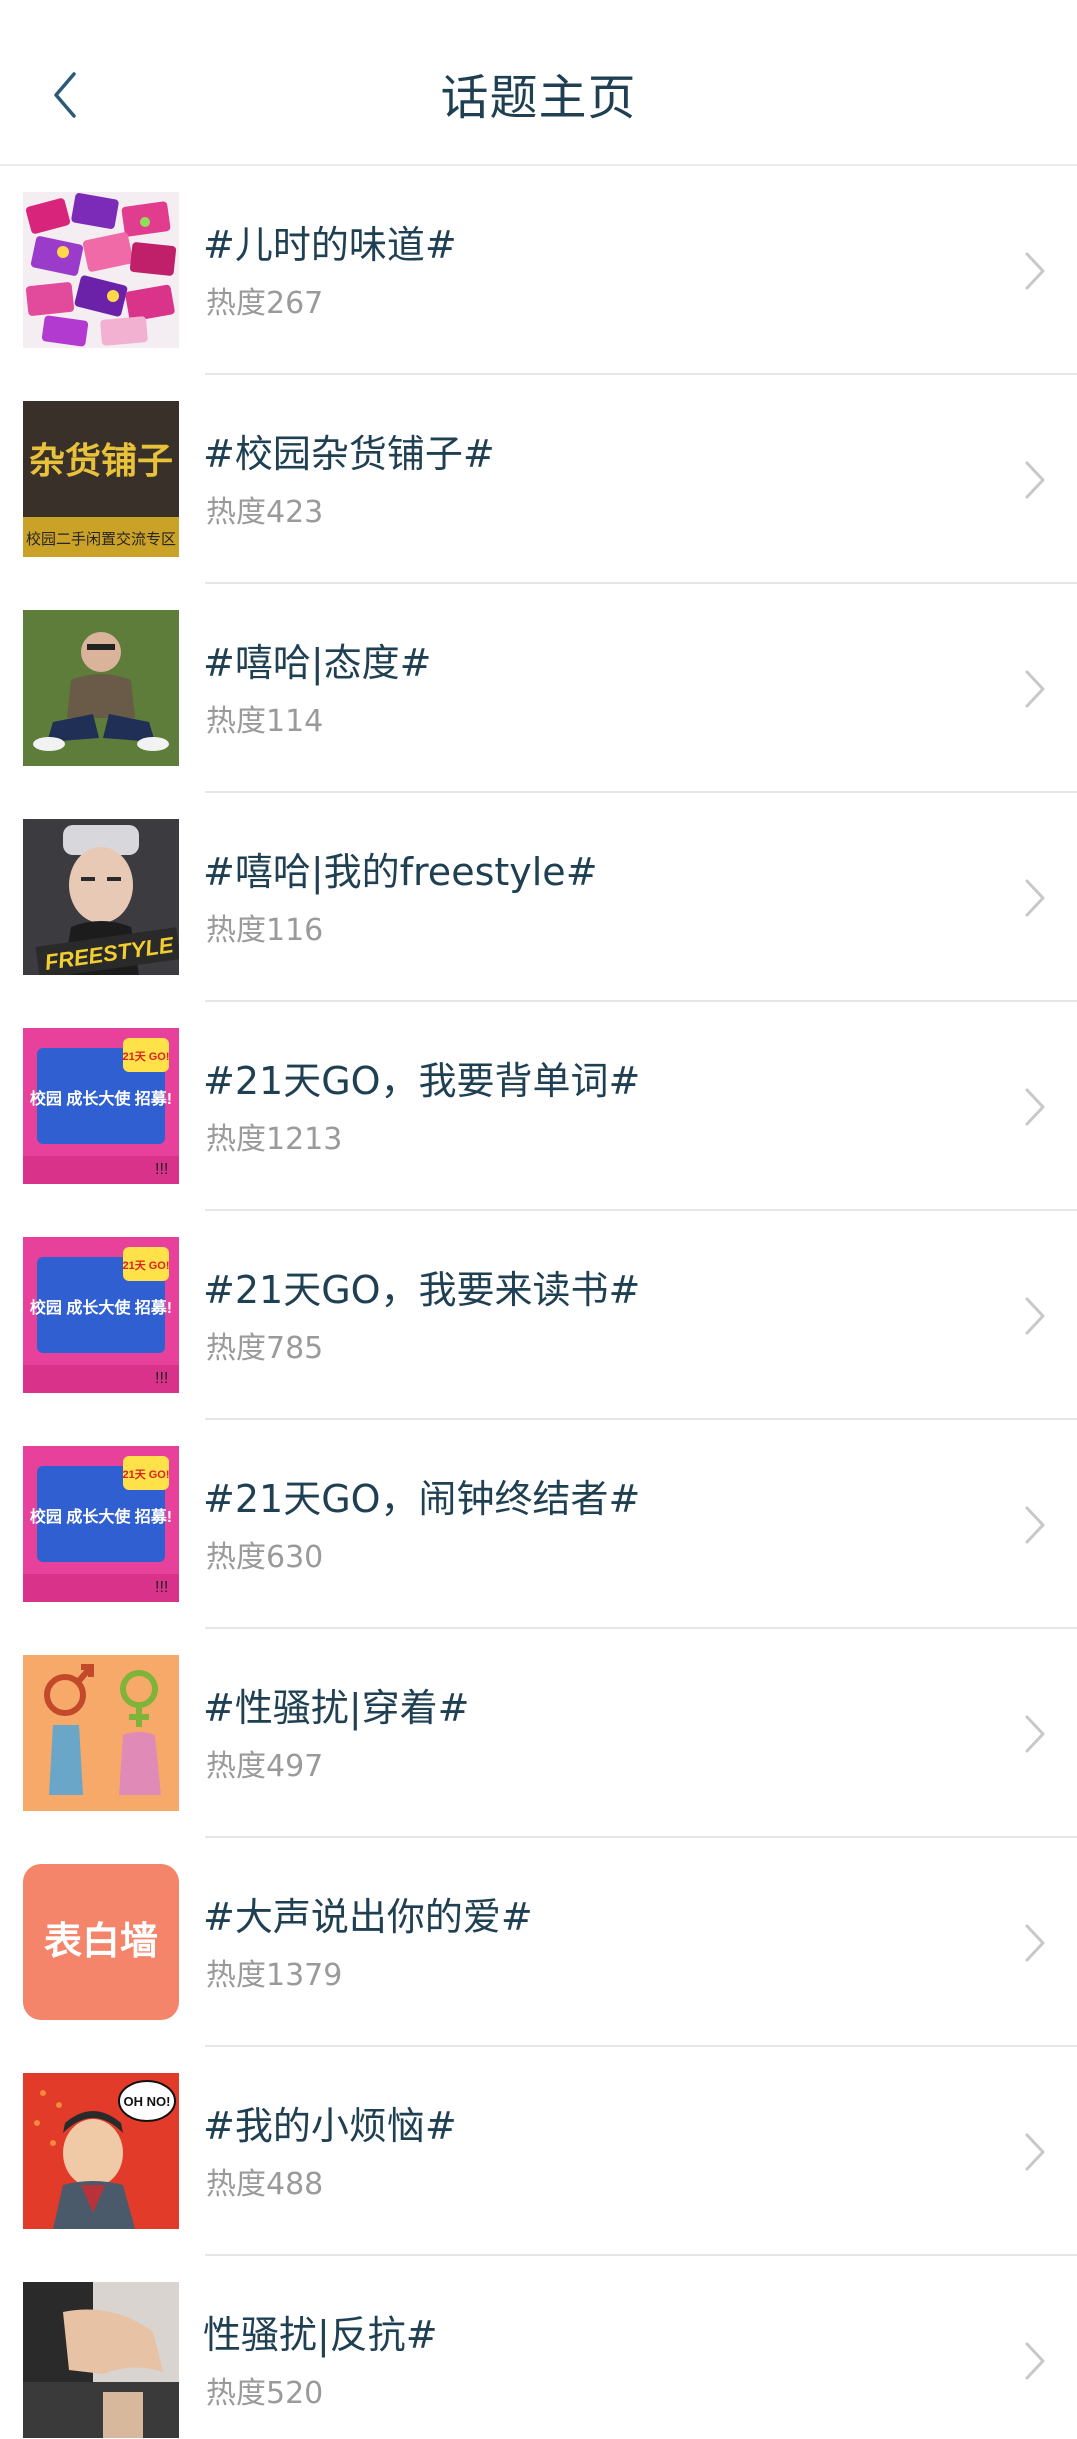 The width and height of the screenshot is (1077, 2439). Describe the element at coordinates (538, 897) in the screenshot. I see `topic-row: FREESTYLE #嘻哈|我的freestyle# 热度116` at that location.